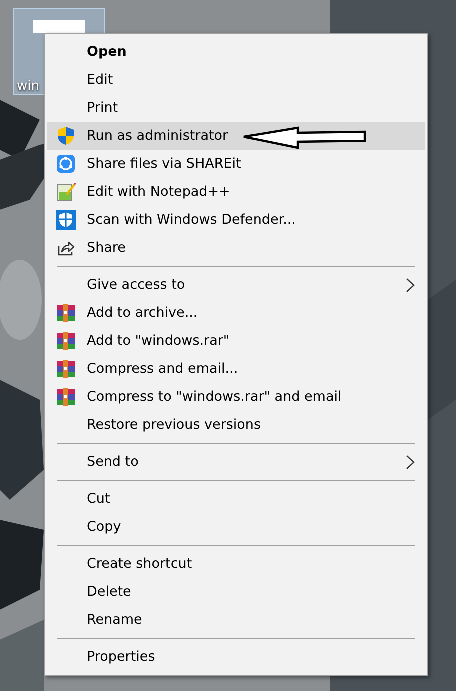  I want to click on menu-item: Edit with Notepad++, so click(236, 192).